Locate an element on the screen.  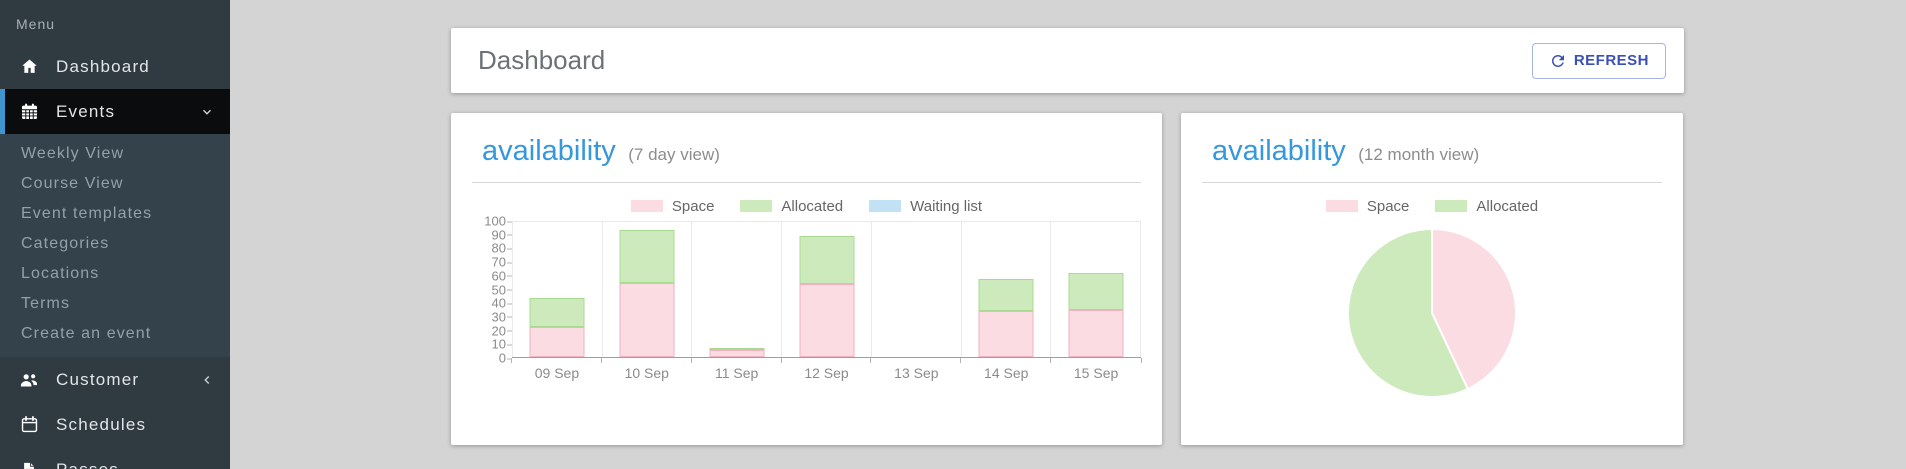
sidebar-item-course-view: Course View is located at coordinates (115, 184).